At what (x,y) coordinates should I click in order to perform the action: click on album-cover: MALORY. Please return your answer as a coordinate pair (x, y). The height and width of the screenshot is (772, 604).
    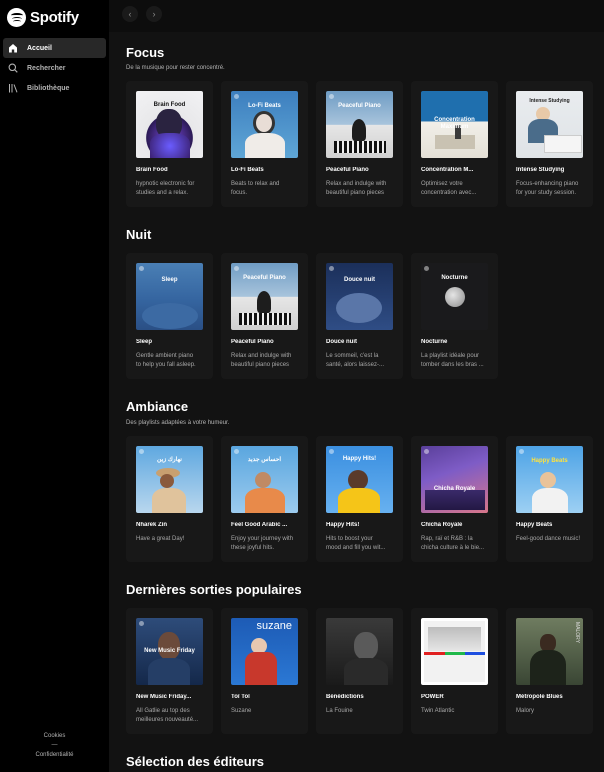
    Looking at the image, I should click on (549, 651).